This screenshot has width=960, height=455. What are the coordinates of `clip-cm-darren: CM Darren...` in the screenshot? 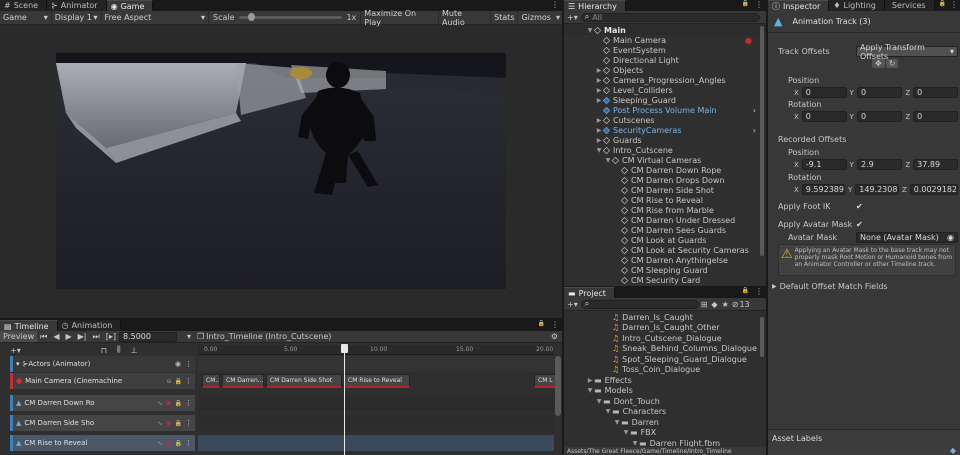 It's located at (243, 381).